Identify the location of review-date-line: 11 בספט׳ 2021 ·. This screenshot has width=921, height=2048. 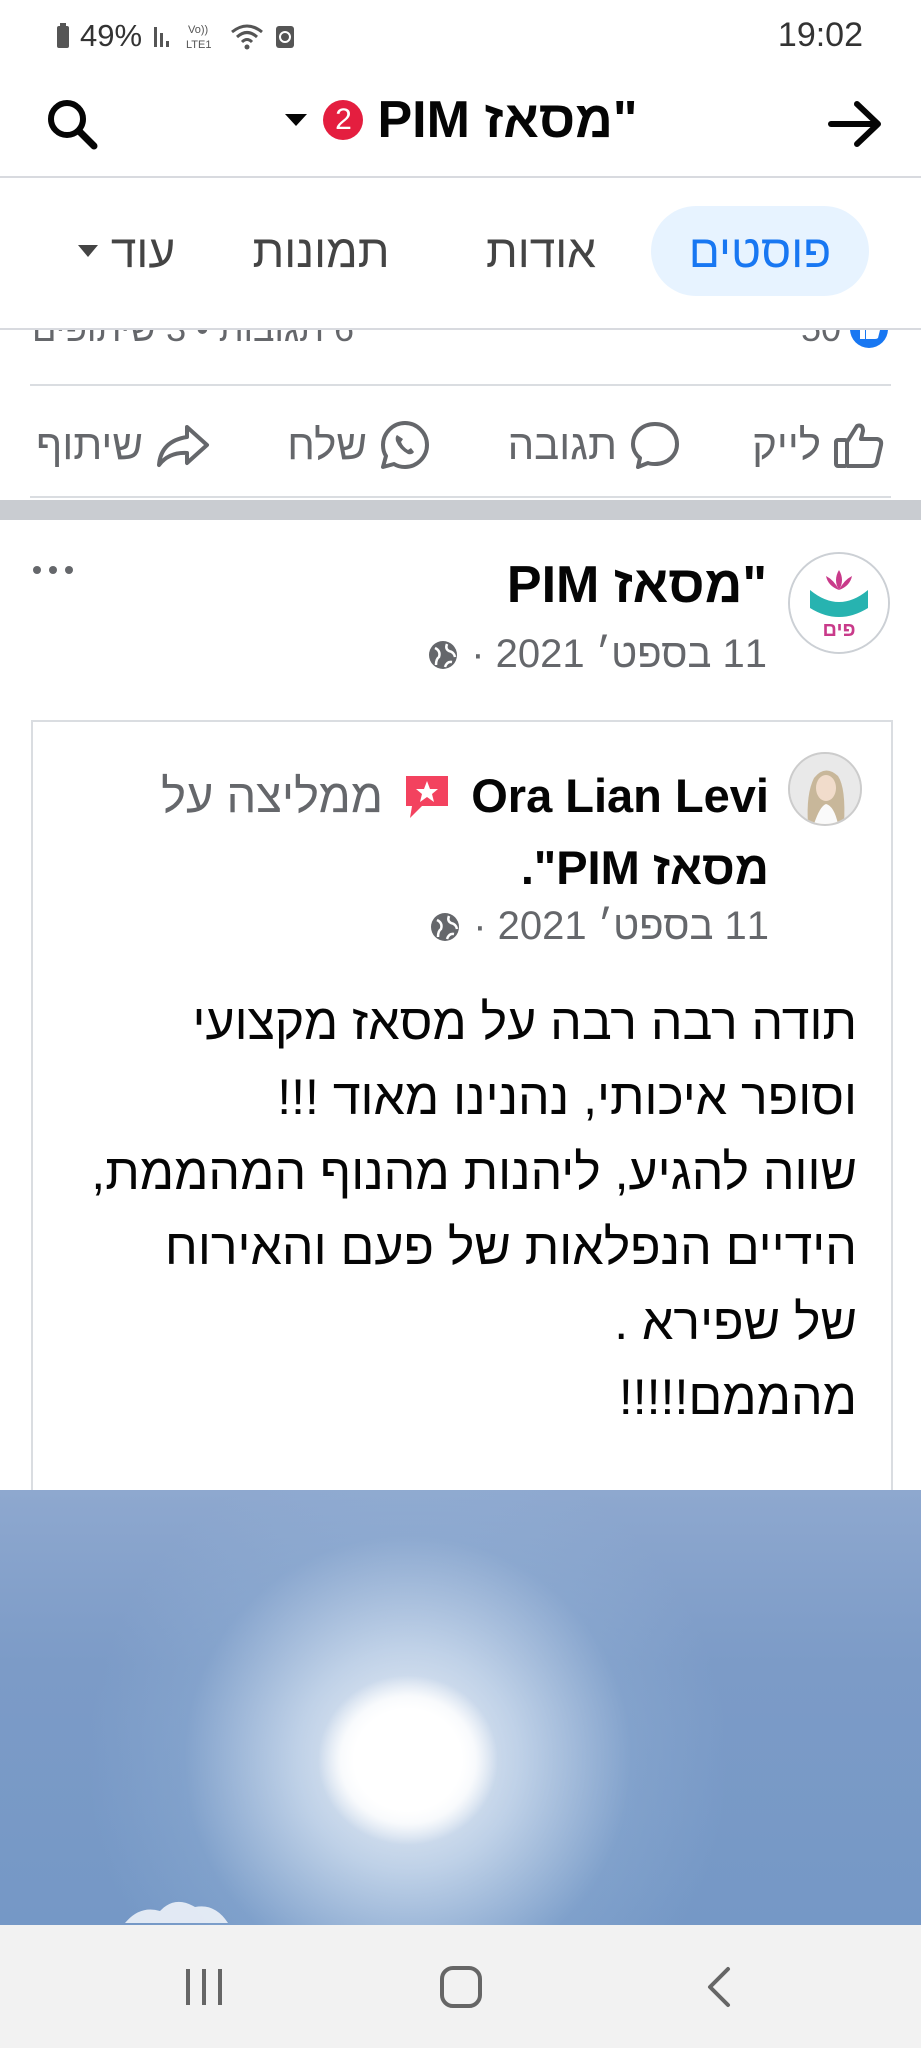
(599, 926).